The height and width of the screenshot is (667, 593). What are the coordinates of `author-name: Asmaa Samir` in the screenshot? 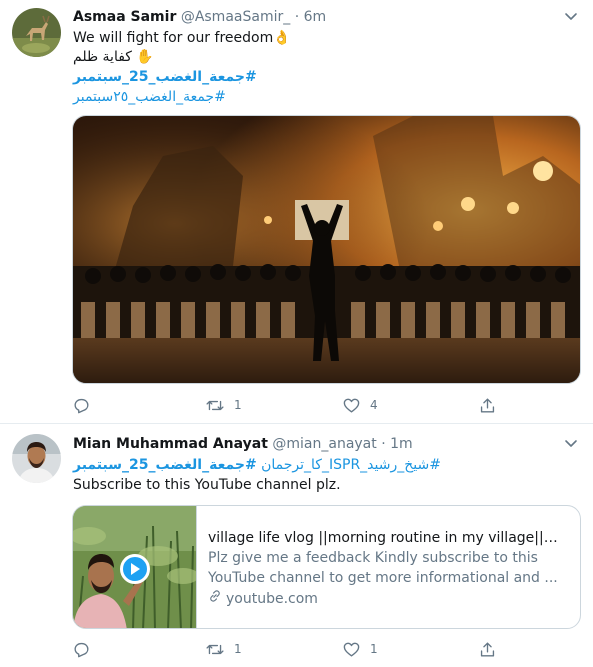 It's located at (124, 17).